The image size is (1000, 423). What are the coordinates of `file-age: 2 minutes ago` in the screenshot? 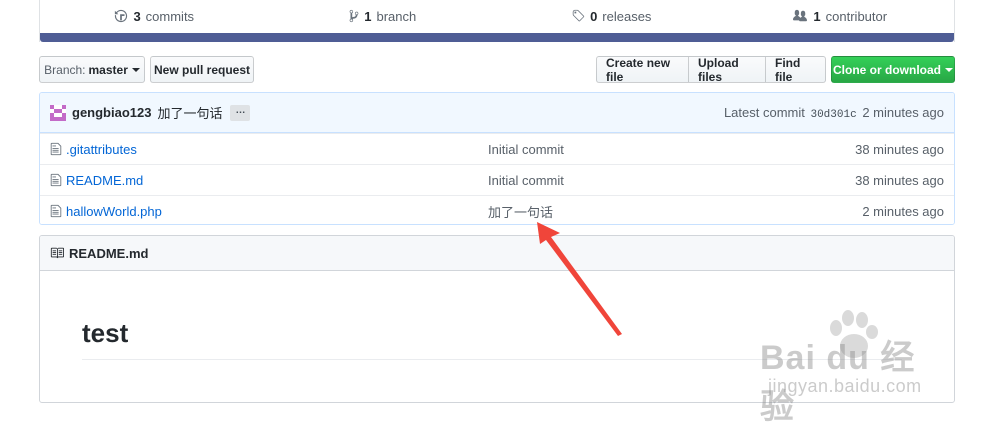 It's located at (903, 211).